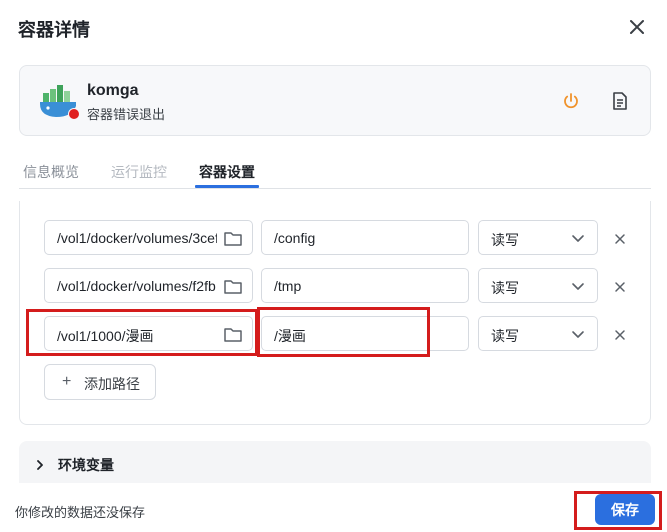  Describe the element at coordinates (295, 238) in the screenshot. I see `container-path-value: /config` at that location.